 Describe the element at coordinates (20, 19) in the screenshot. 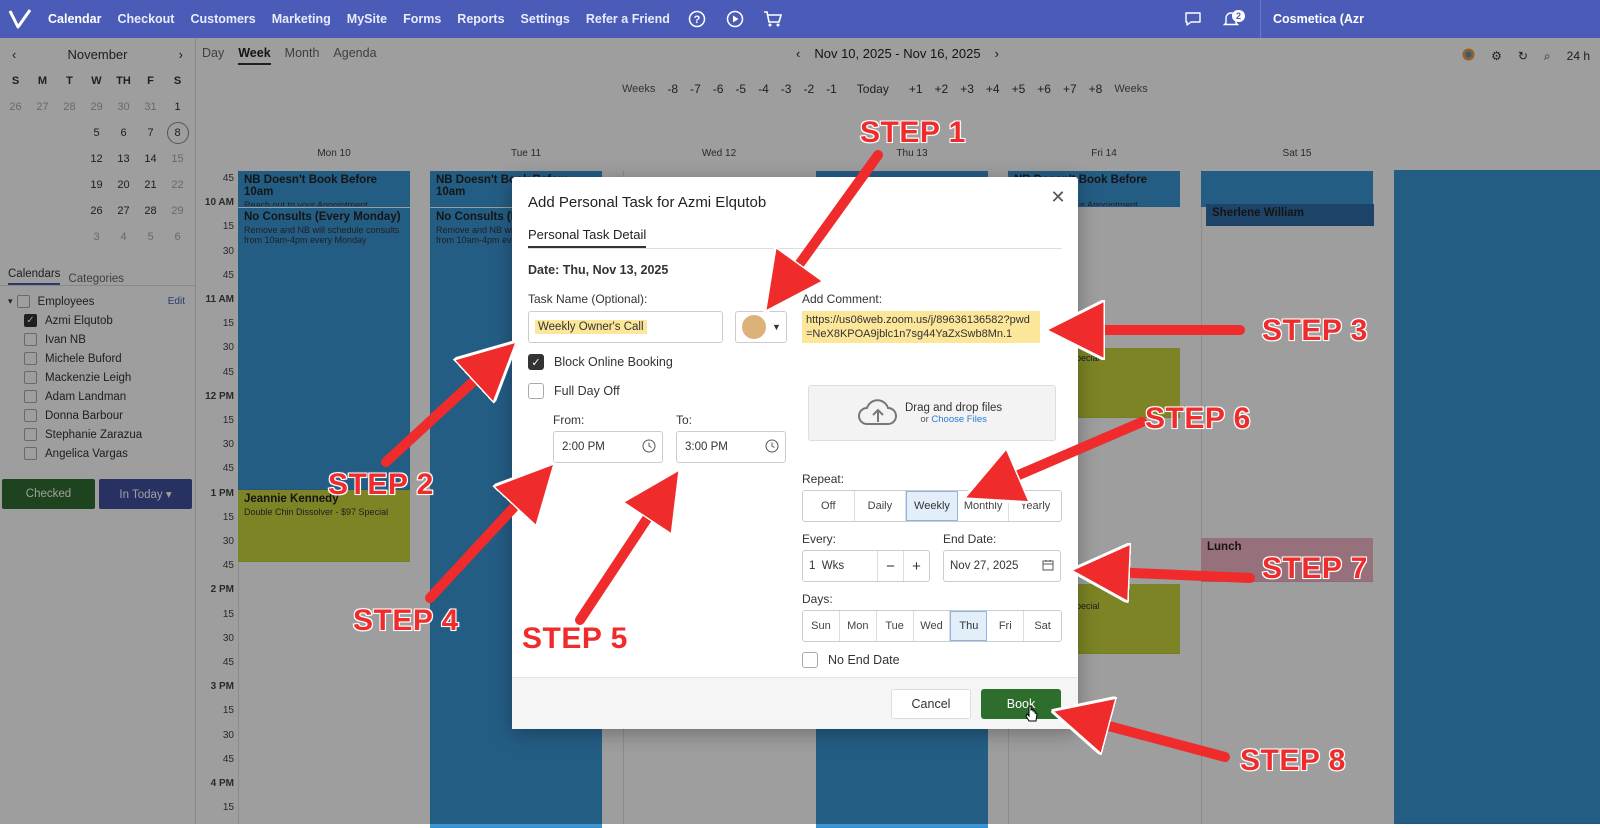

I see `vagaro-logo-icon` at that location.